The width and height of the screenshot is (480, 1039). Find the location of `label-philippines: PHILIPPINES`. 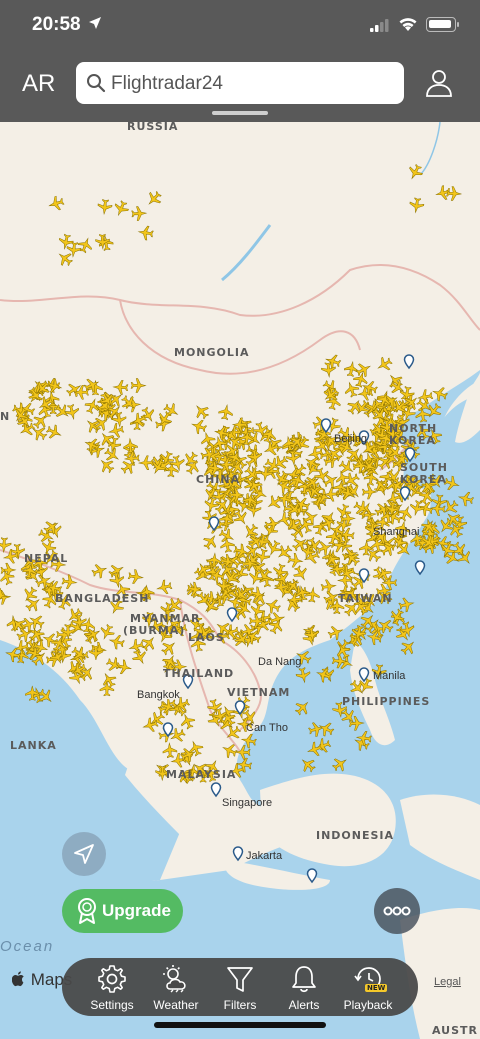

label-philippines: PHILIPPINES is located at coordinates (386, 701).